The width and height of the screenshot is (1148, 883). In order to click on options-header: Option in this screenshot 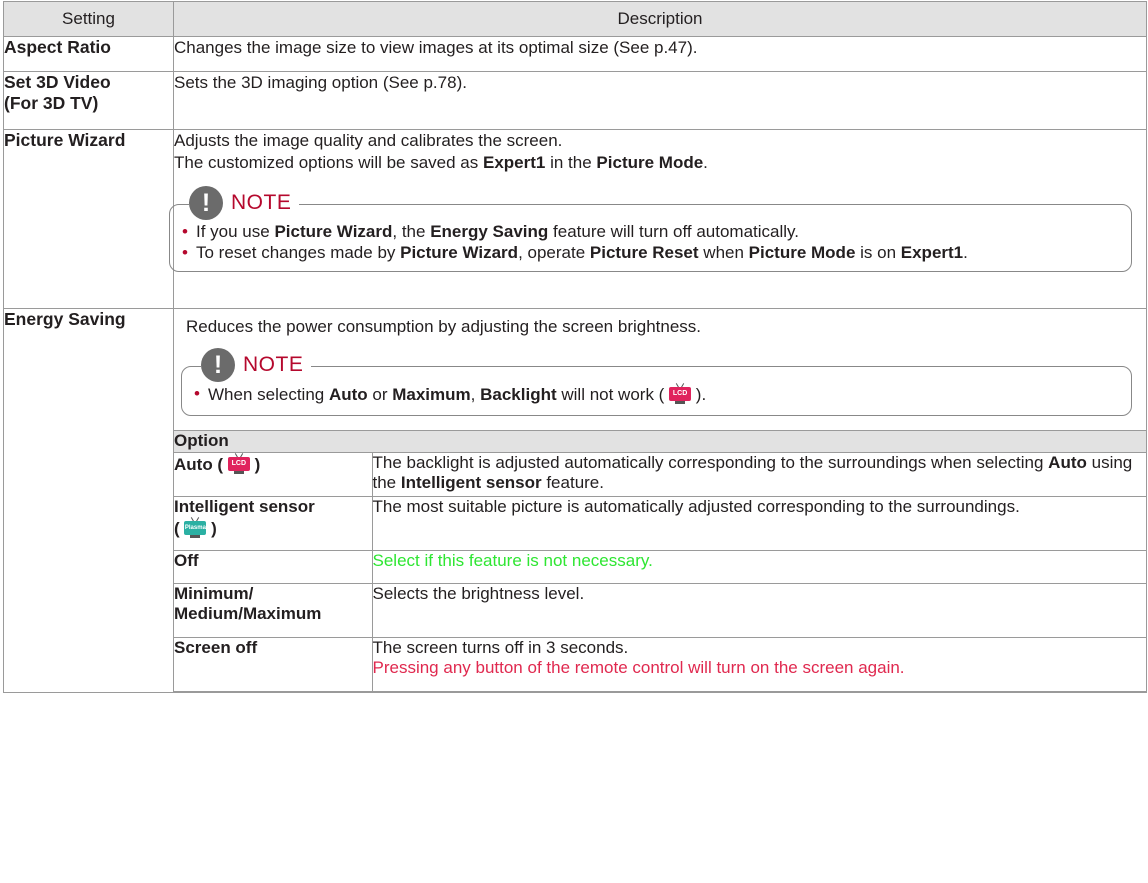, I will do `click(661, 441)`.